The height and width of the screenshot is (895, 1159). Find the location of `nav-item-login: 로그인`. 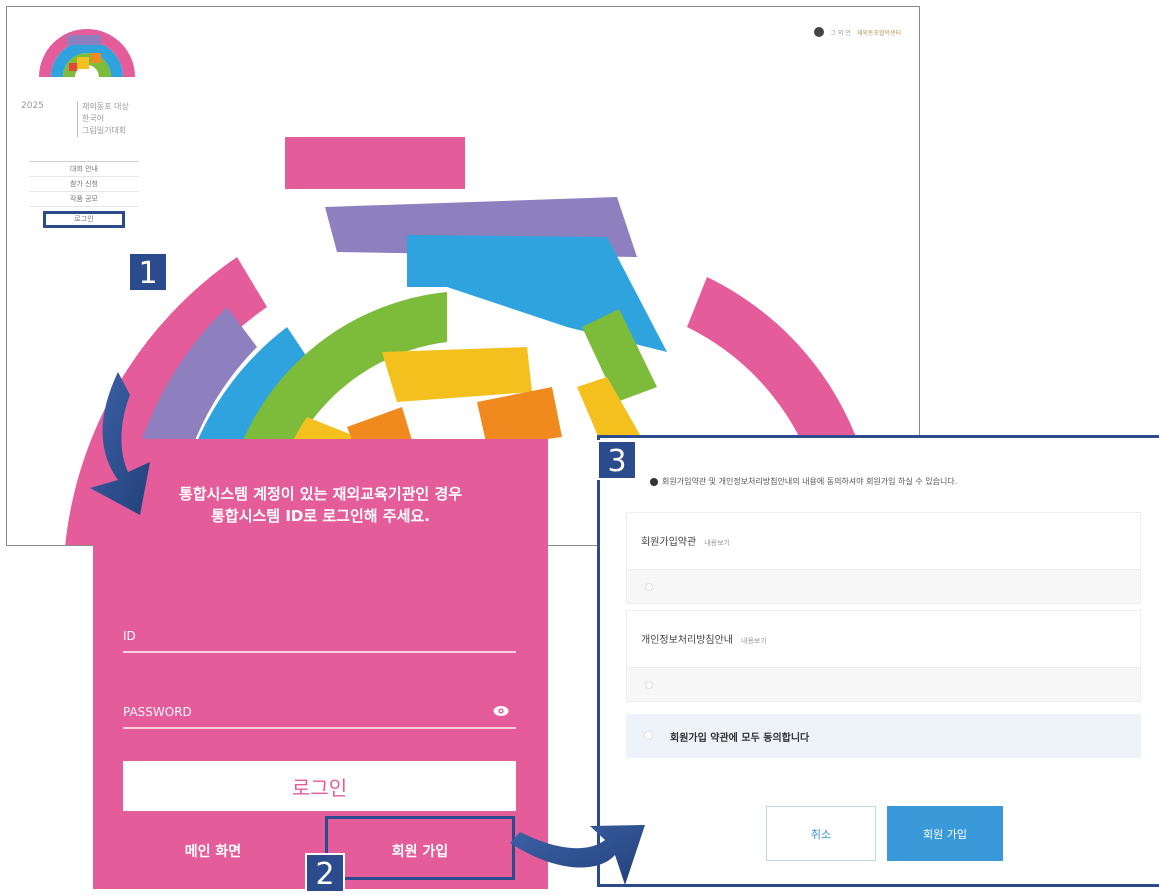

nav-item-login: 로그인 is located at coordinates (84, 219).